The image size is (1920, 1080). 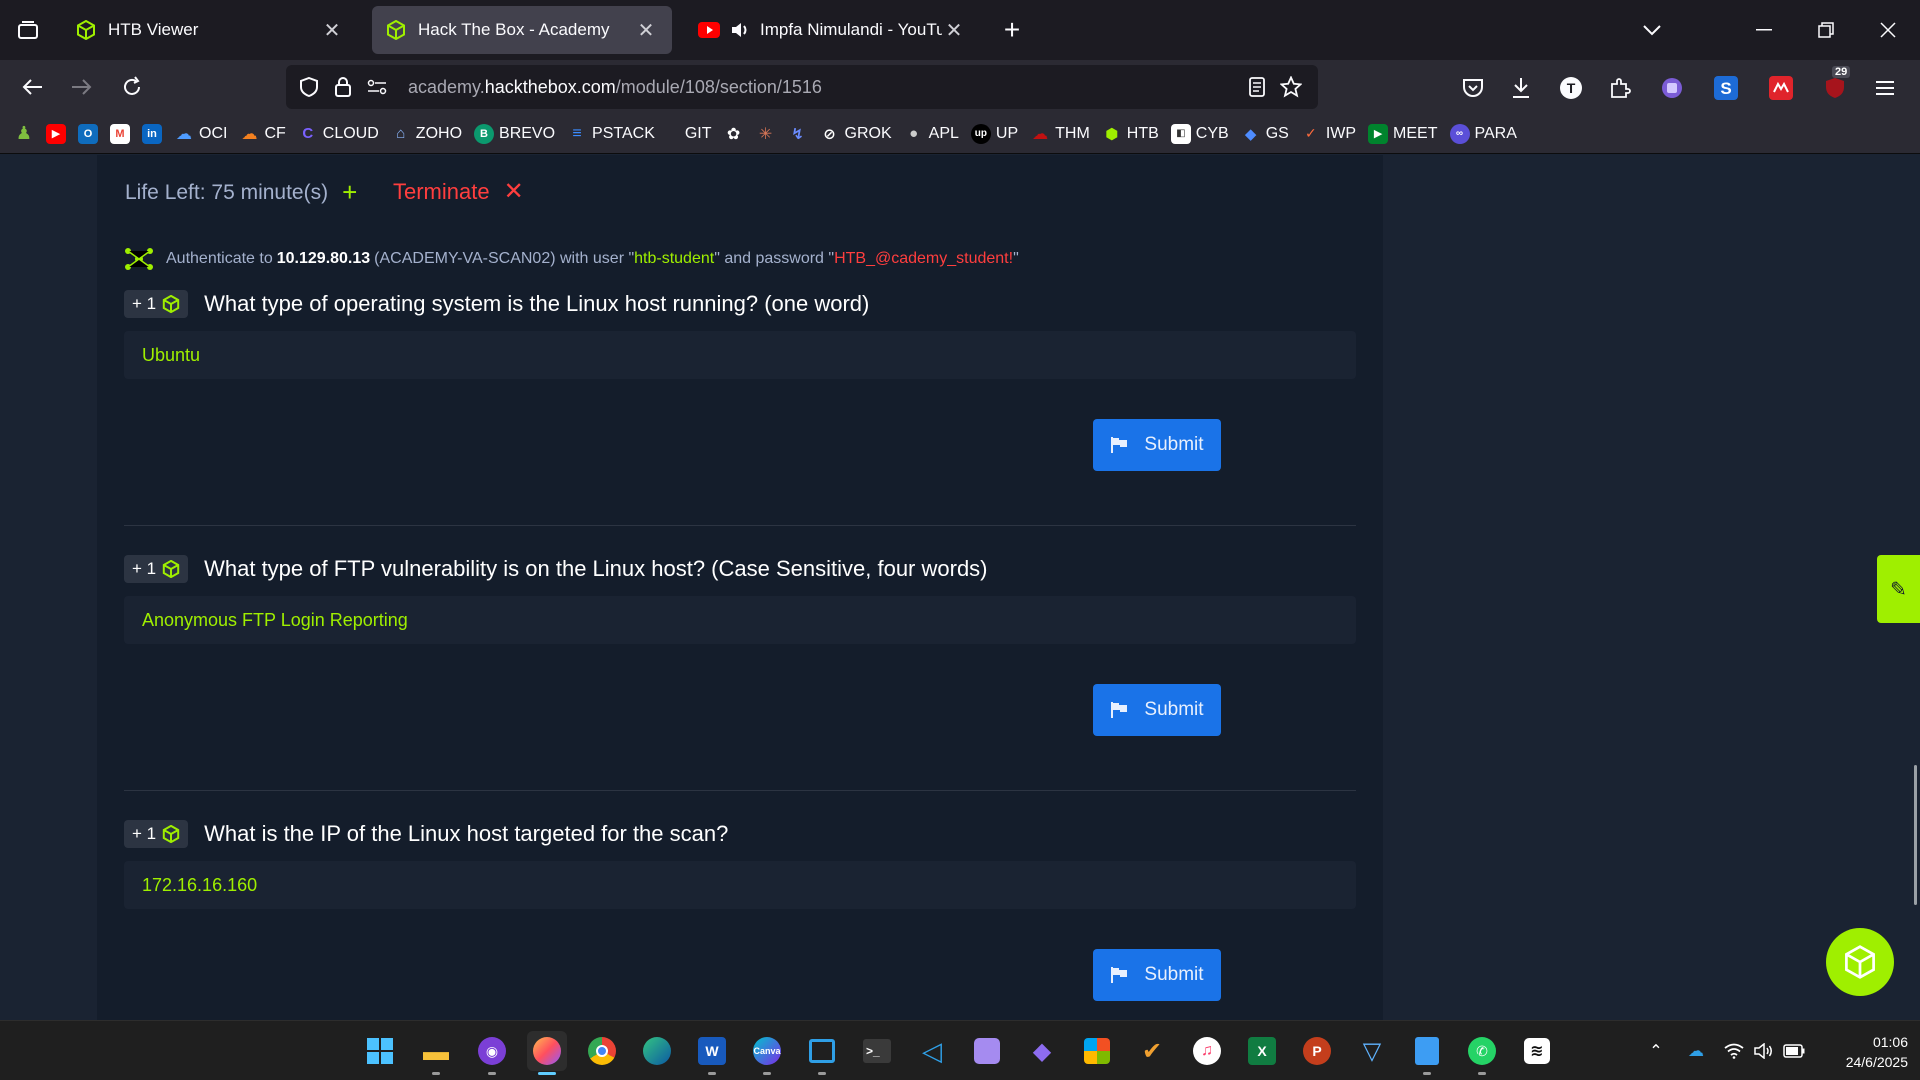 I want to click on bookmark-gs: ◆ GS, so click(x=1265, y=134).